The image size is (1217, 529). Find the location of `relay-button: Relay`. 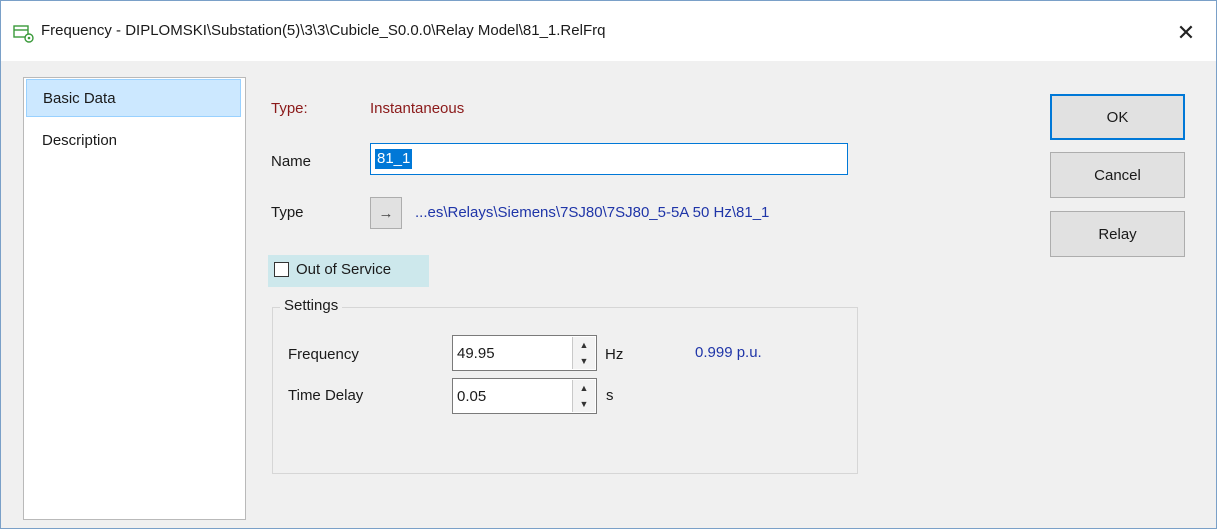

relay-button: Relay is located at coordinates (1117, 234).